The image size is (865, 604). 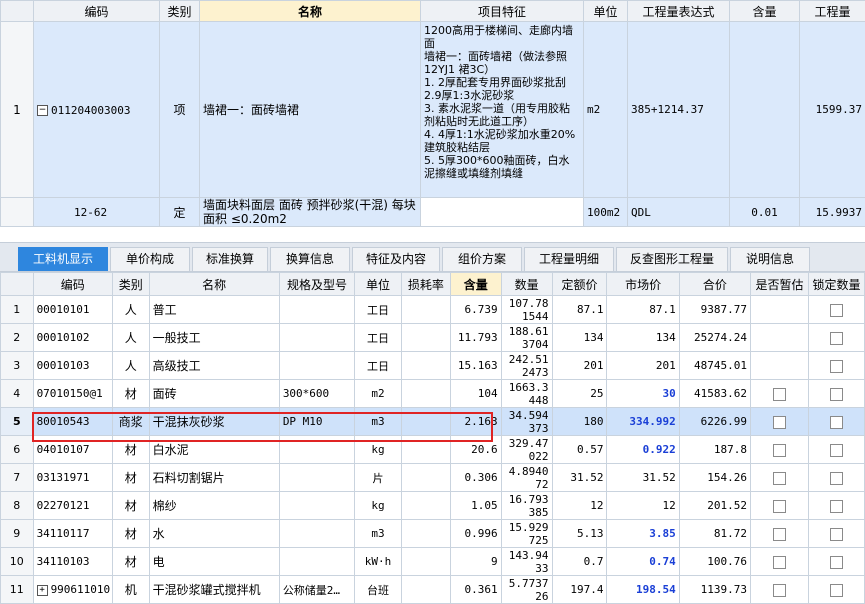 What do you see at coordinates (714, 338) in the screenshot?
I see `material-total: 25274.24` at bounding box center [714, 338].